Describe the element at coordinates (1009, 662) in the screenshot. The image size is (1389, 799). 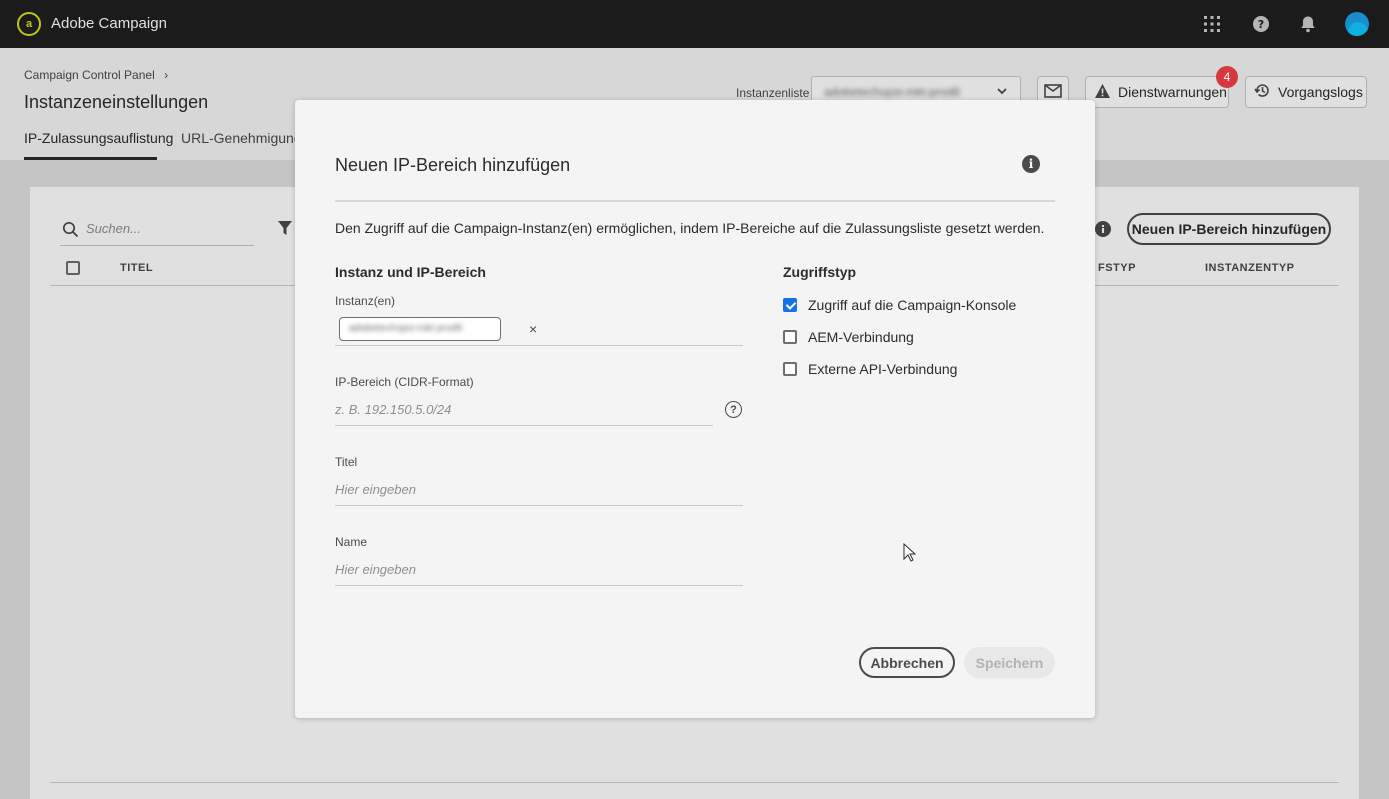
I see `save-button: Speichern` at that location.